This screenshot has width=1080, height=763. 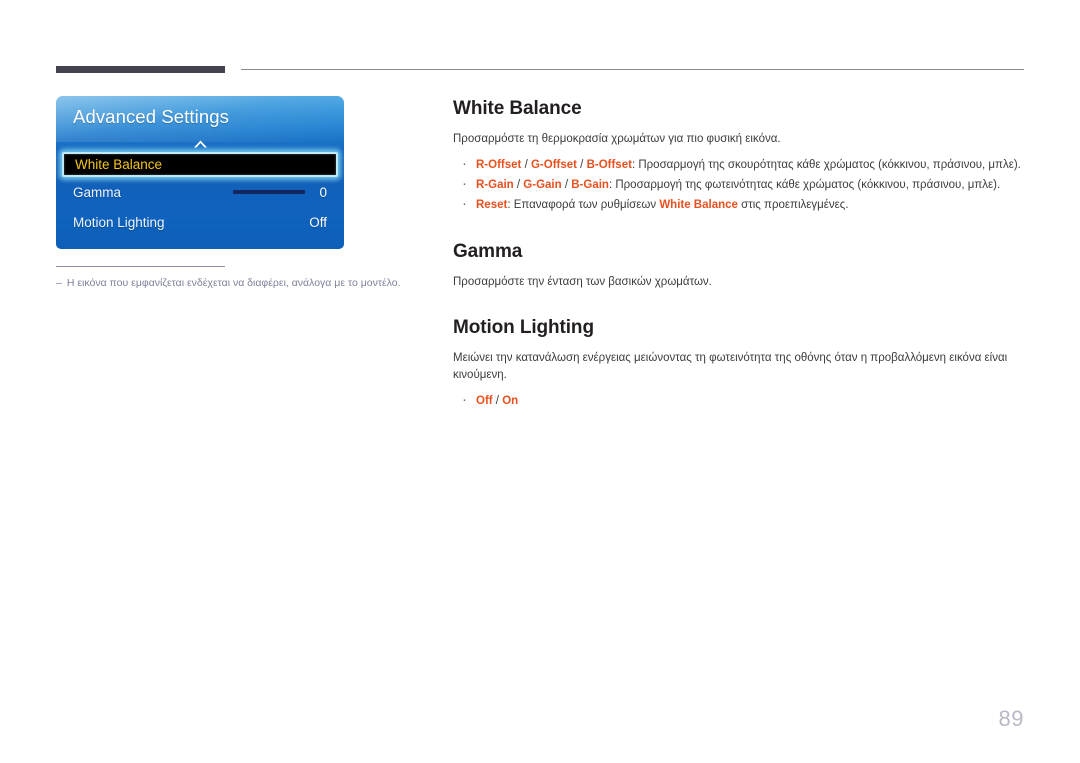 What do you see at coordinates (1011, 718) in the screenshot?
I see `page-number: 89` at bounding box center [1011, 718].